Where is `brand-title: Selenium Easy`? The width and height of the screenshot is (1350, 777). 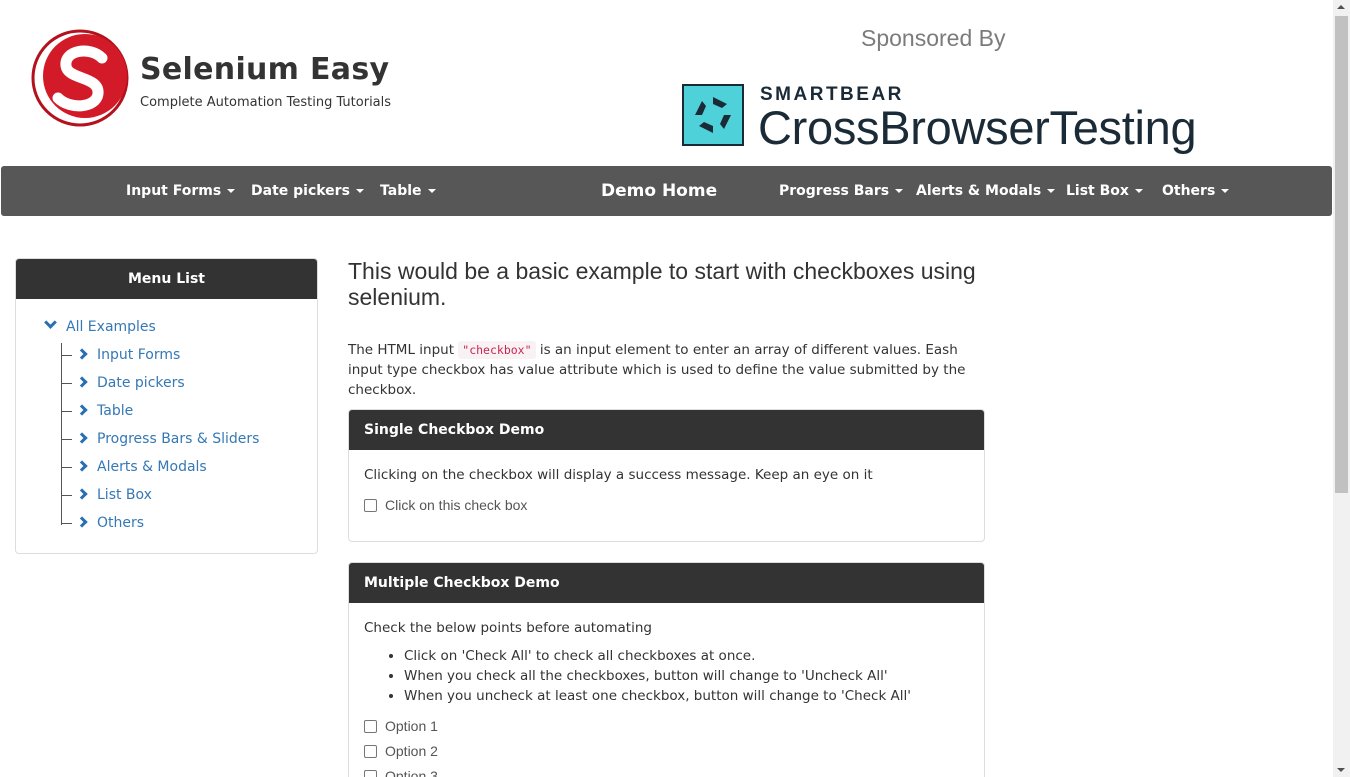
brand-title: Selenium Easy is located at coordinates (264, 69).